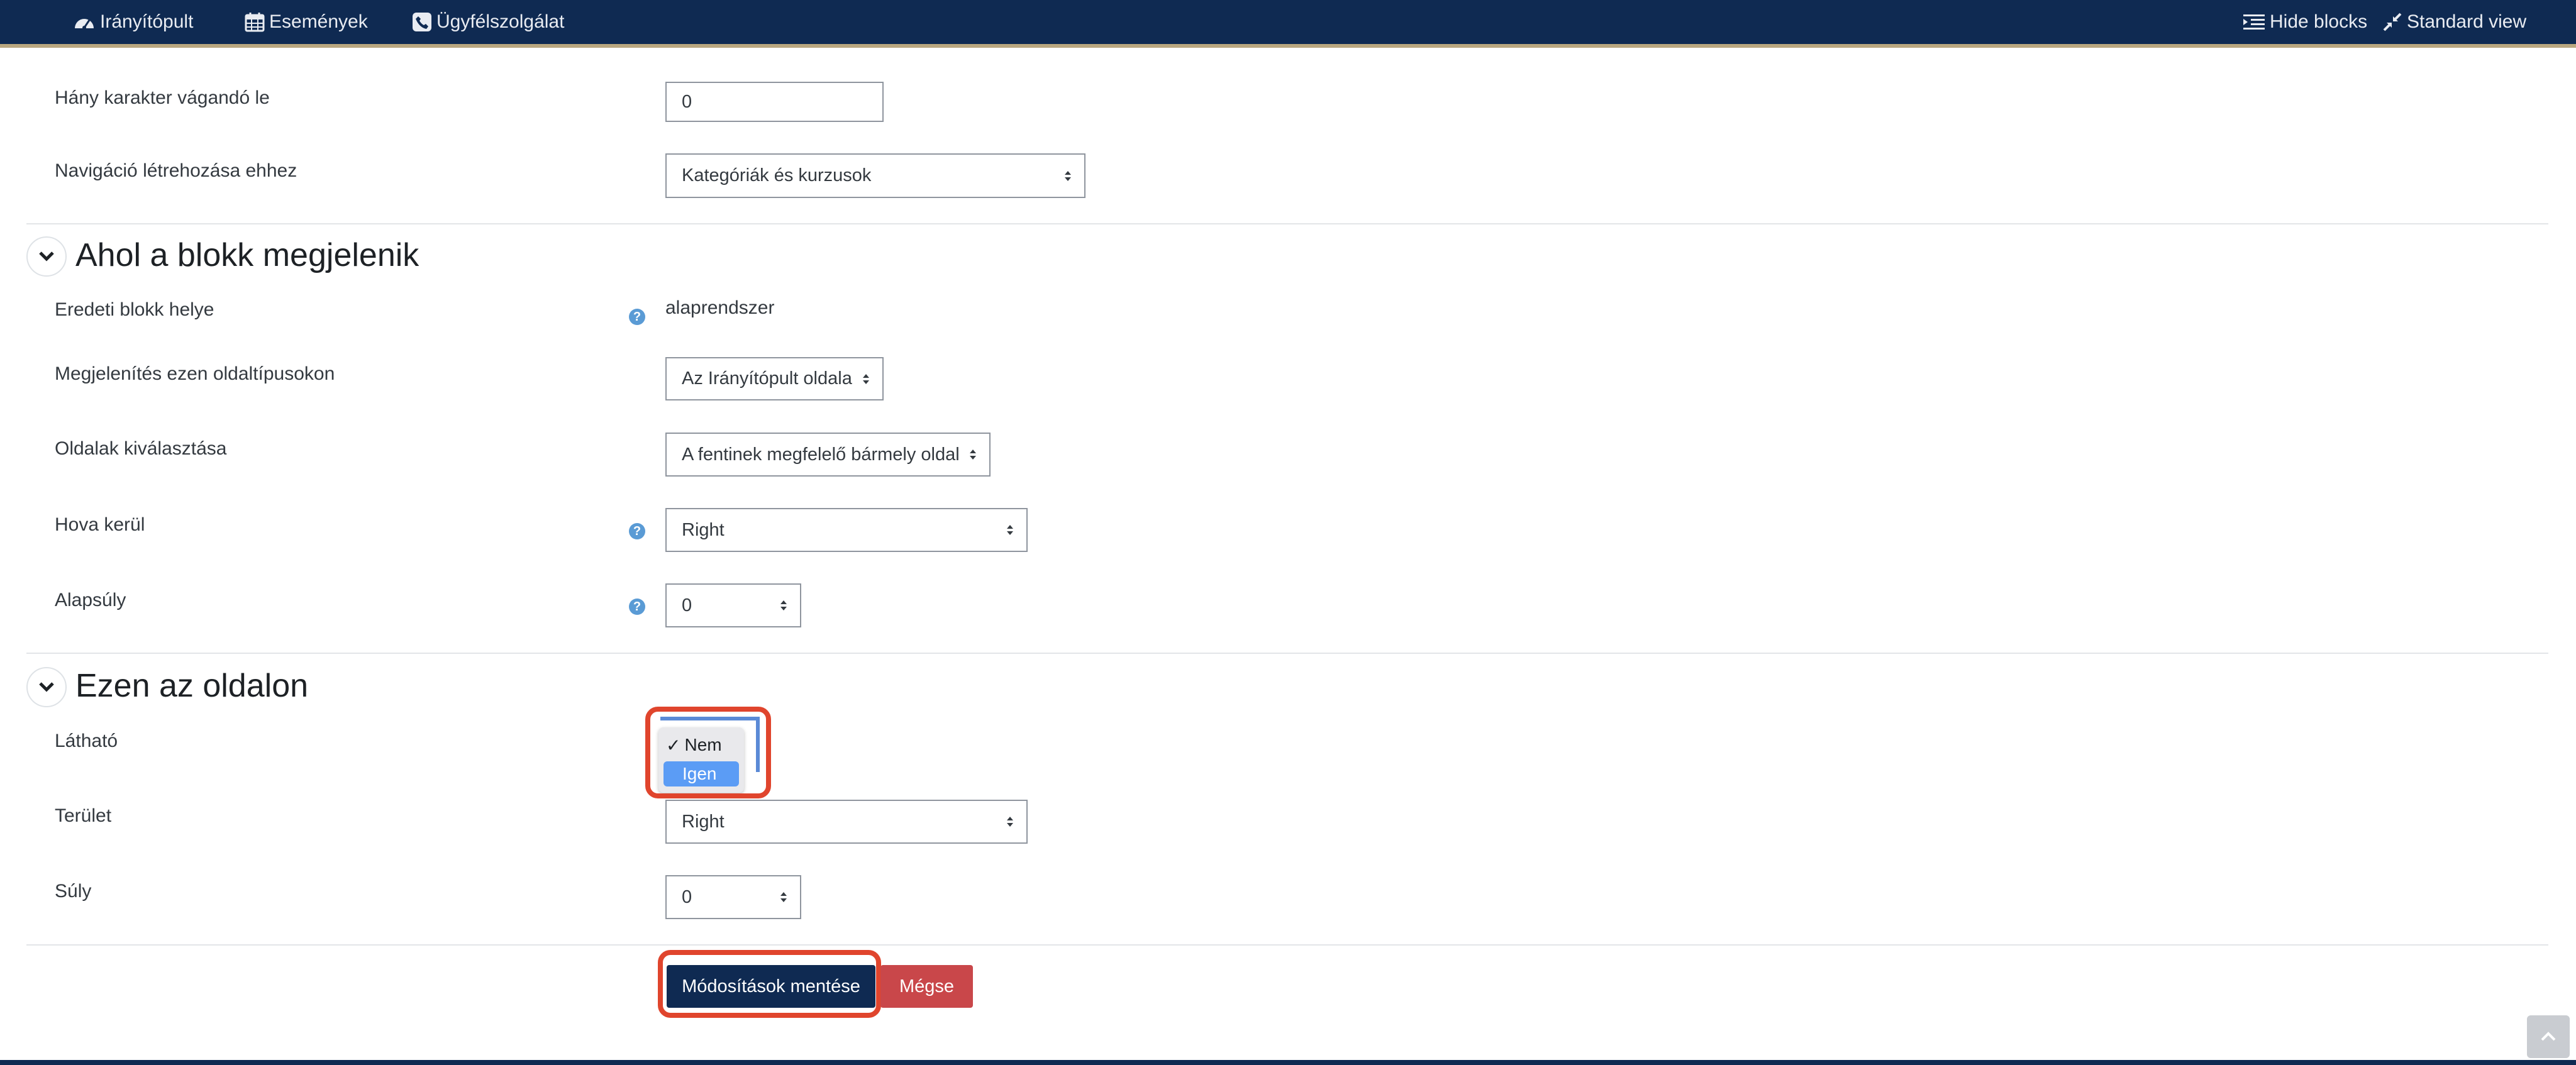 The height and width of the screenshot is (1065, 2576). I want to click on list-indent-icon, so click(2254, 22).